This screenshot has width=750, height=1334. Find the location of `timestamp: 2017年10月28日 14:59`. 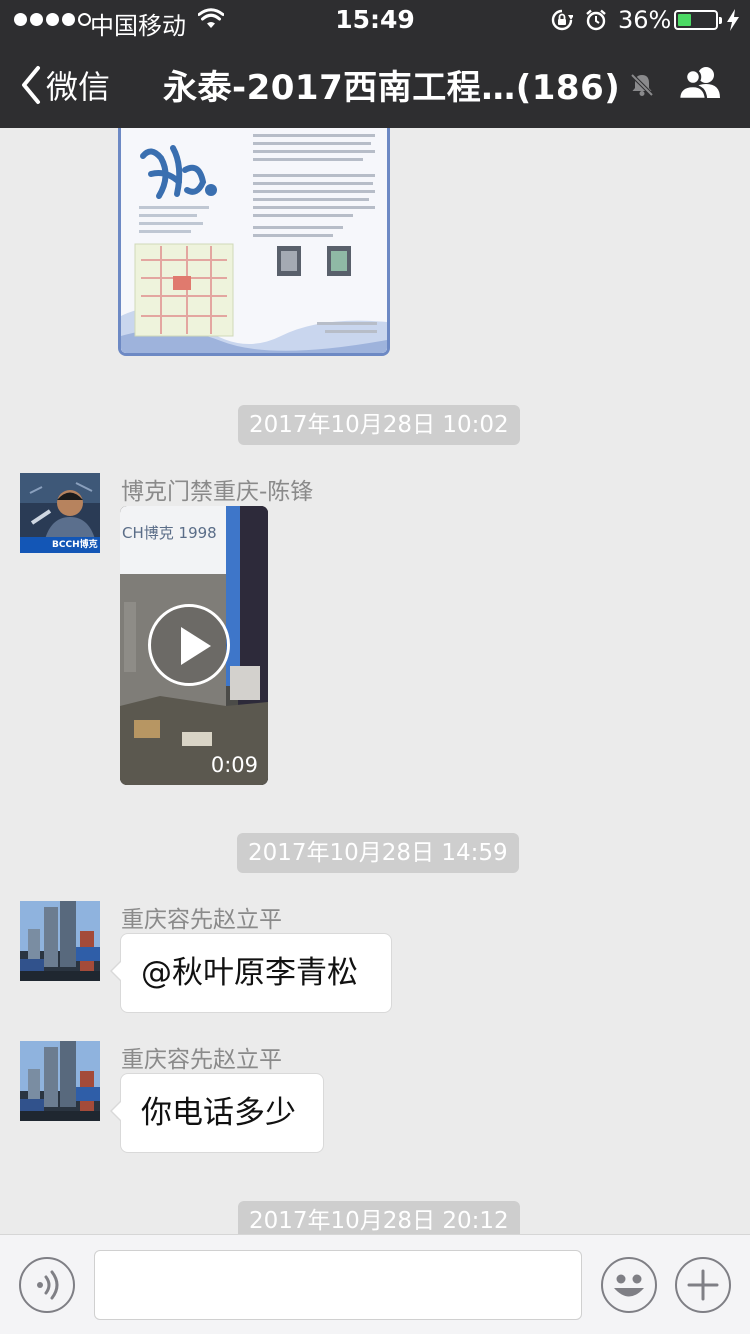

timestamp: 2017年10月28日 14:59 is located at coordinates (378, 853).